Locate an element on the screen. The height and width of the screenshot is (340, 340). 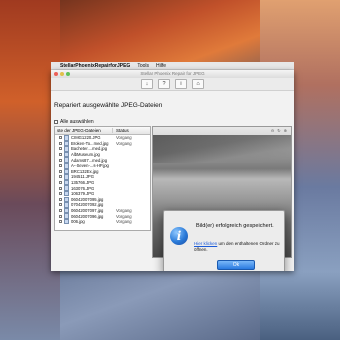
preview-tools: ⊖ ↻ ⊕ is located at coordinates (279, 130).